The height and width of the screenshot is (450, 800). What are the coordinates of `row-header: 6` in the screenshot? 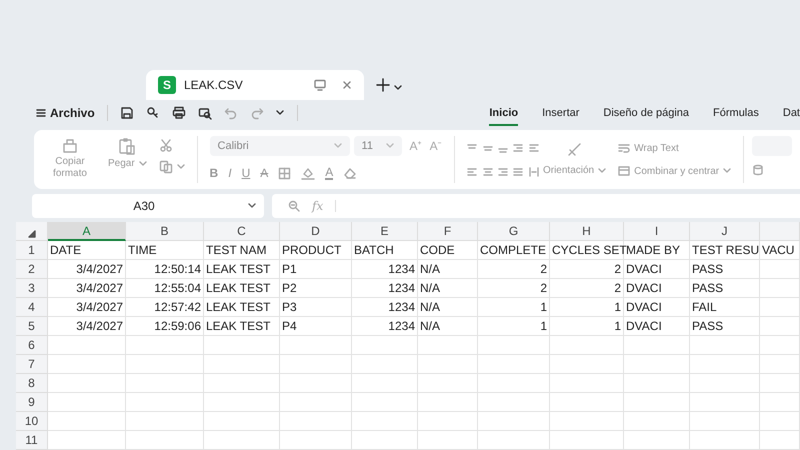 It's located at (32, 345).